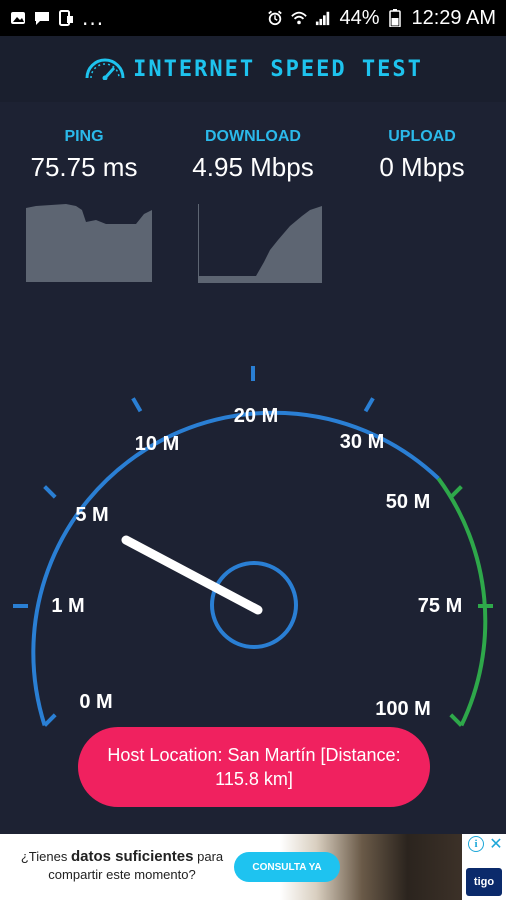 Image resolution: width=506 pixels, height=900 pixels. Describe the element at coordinates (89, 243) in the screenshot. I see `ping-graph` at that location.